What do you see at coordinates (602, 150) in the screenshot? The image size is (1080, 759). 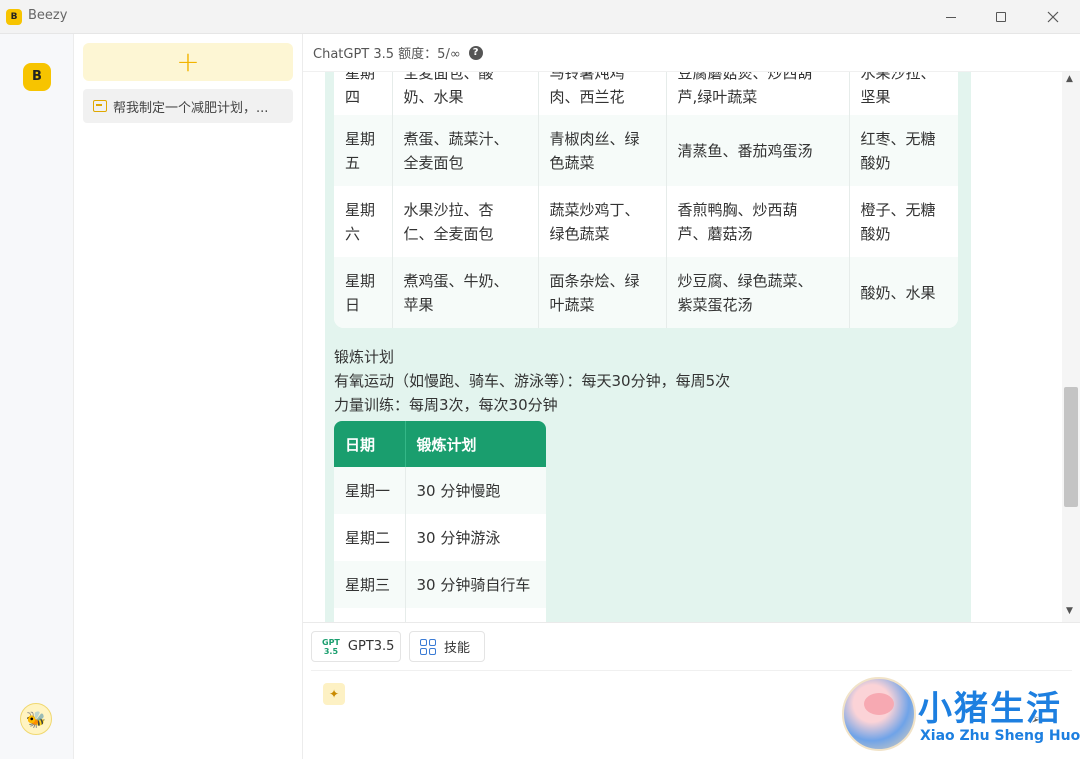 I see `table-cell: 青椒肉丝、绿 色蔬菜` at bounding box center [602, 150].